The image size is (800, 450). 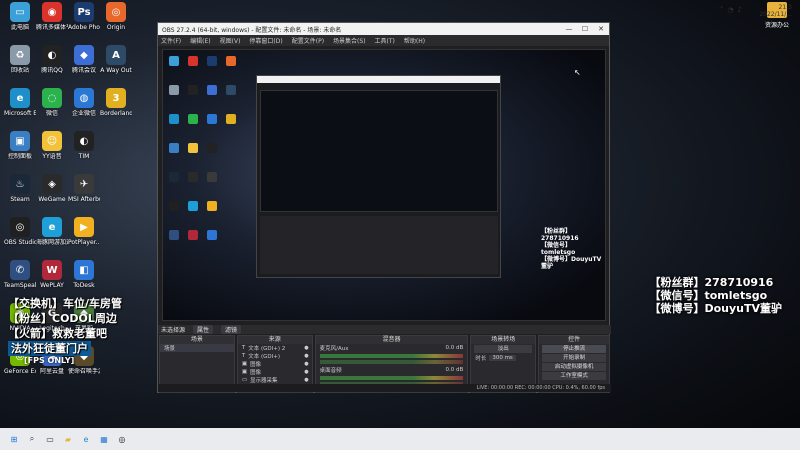 I want to click on stop-streaming-button: 停止推流, so click(x=574, y=349).